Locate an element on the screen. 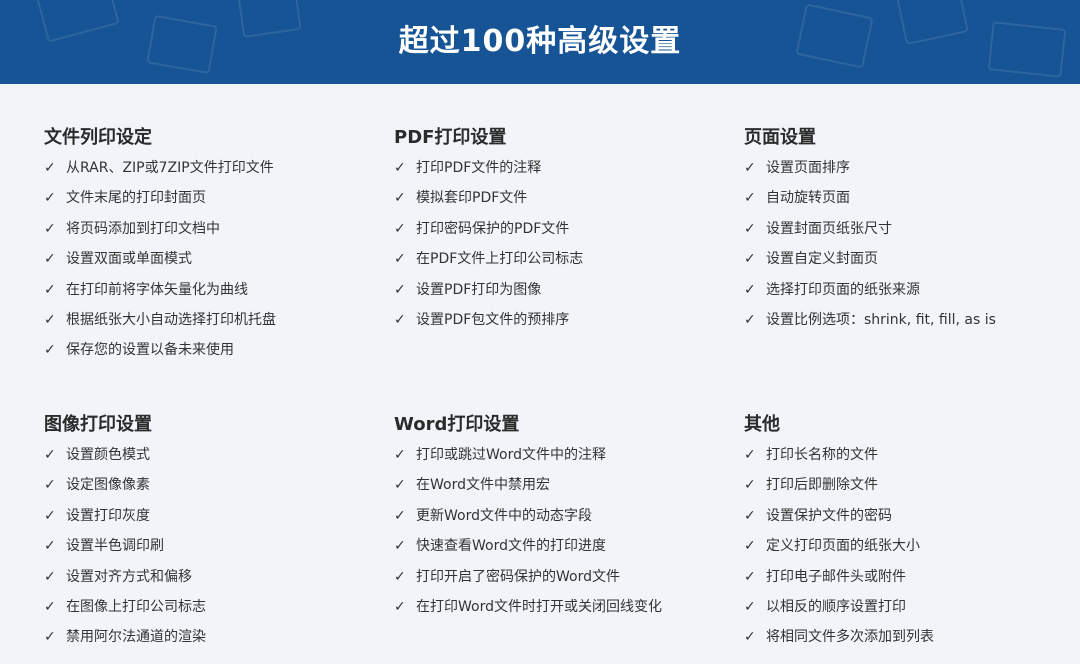 The width and height of the screenshot is (1080, 664). list-item: ✓ 将相同文件多次添加到列表 is located at coordinates (912, 637).